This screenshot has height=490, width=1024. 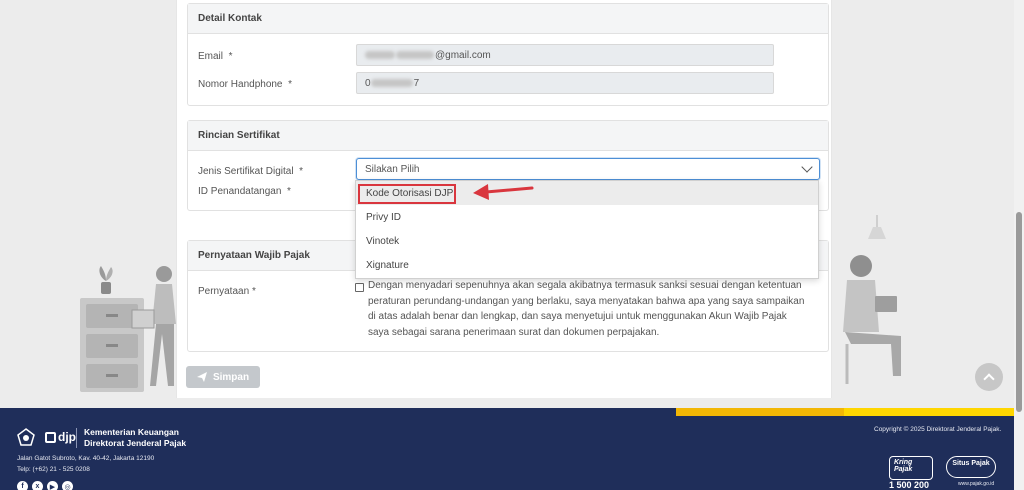 What do you see at coordinates (45, 485) in the screenshot?
I see `social-links: f x ▶ ◎` at bounding box center [45, 485].